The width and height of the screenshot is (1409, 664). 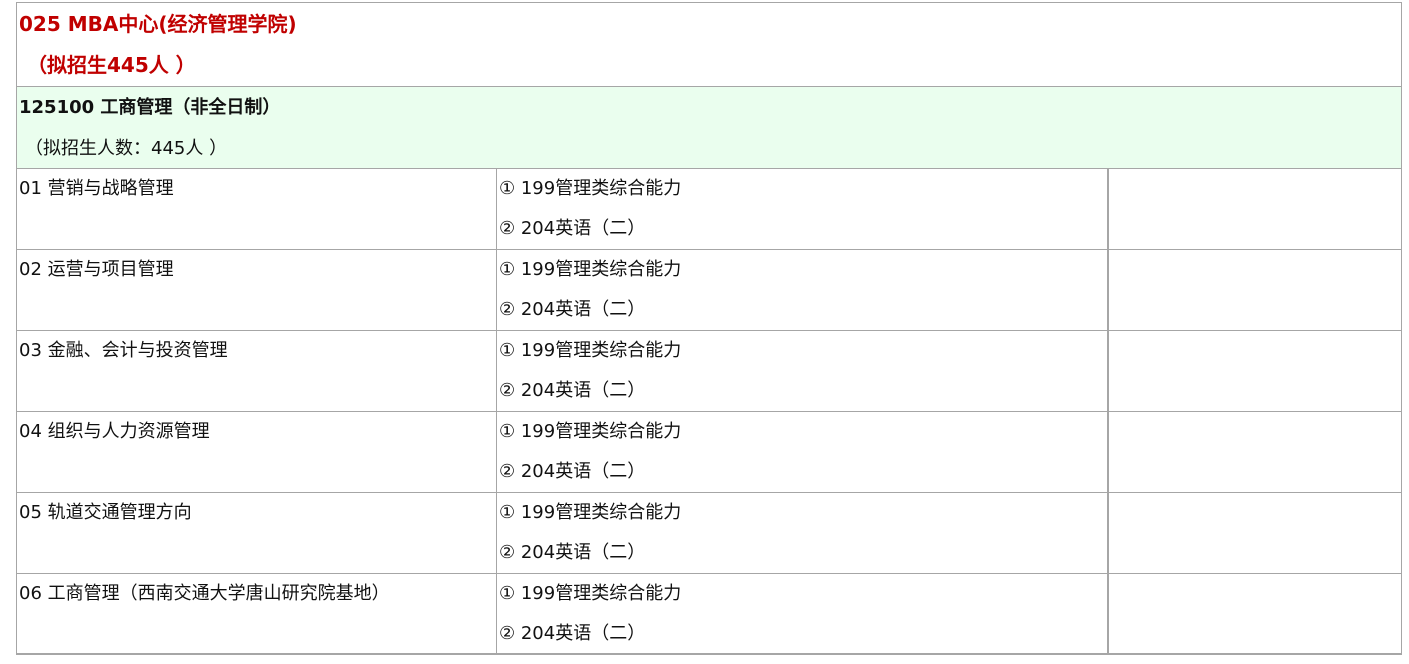 What do you see at coordinates (257, 290) in the screenshot?
I see `direction-name: 02 运营与项目管理` at bounding box center [257, 290].